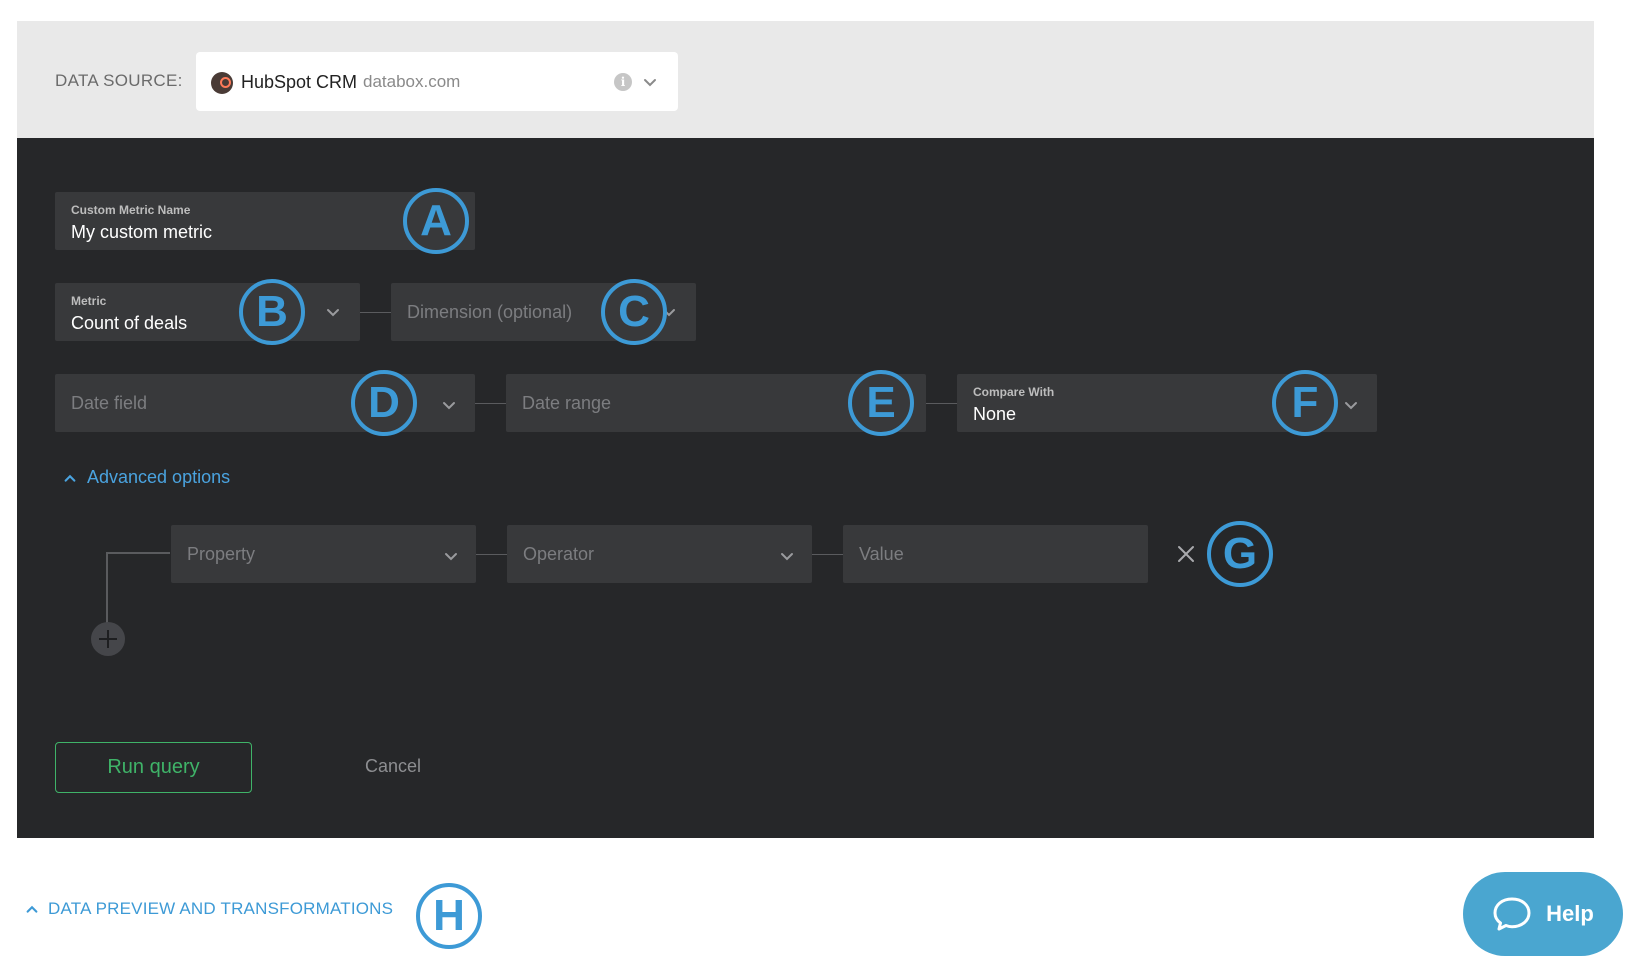 Image resolution: width=1632 pixels, height=980 pixels. I want to click on annotation-c: C, so click(634, 312).